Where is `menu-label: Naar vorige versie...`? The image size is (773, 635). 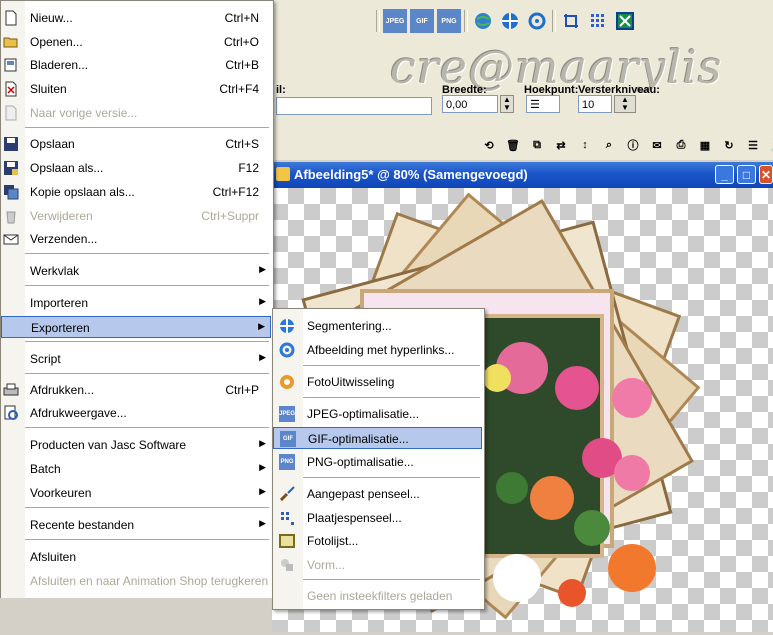
menu-label: Naar vorige versie... is located at coordinates (84, 113).